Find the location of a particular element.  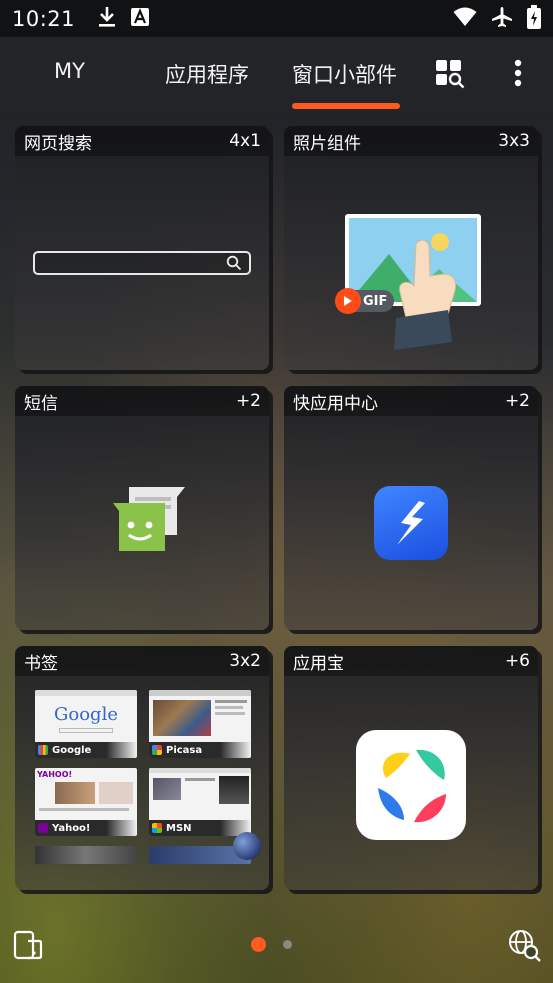

play-icon is located at coordinates (348, 301).